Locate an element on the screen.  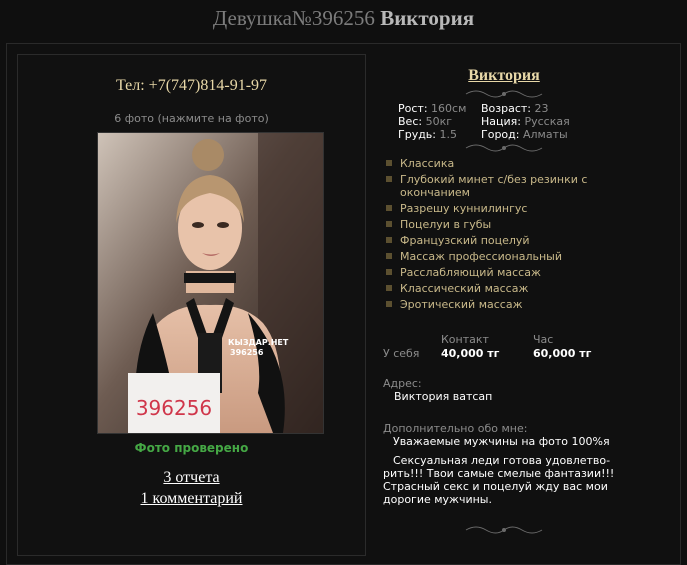
param-label: Рост: is located at coordinates (413, 108).